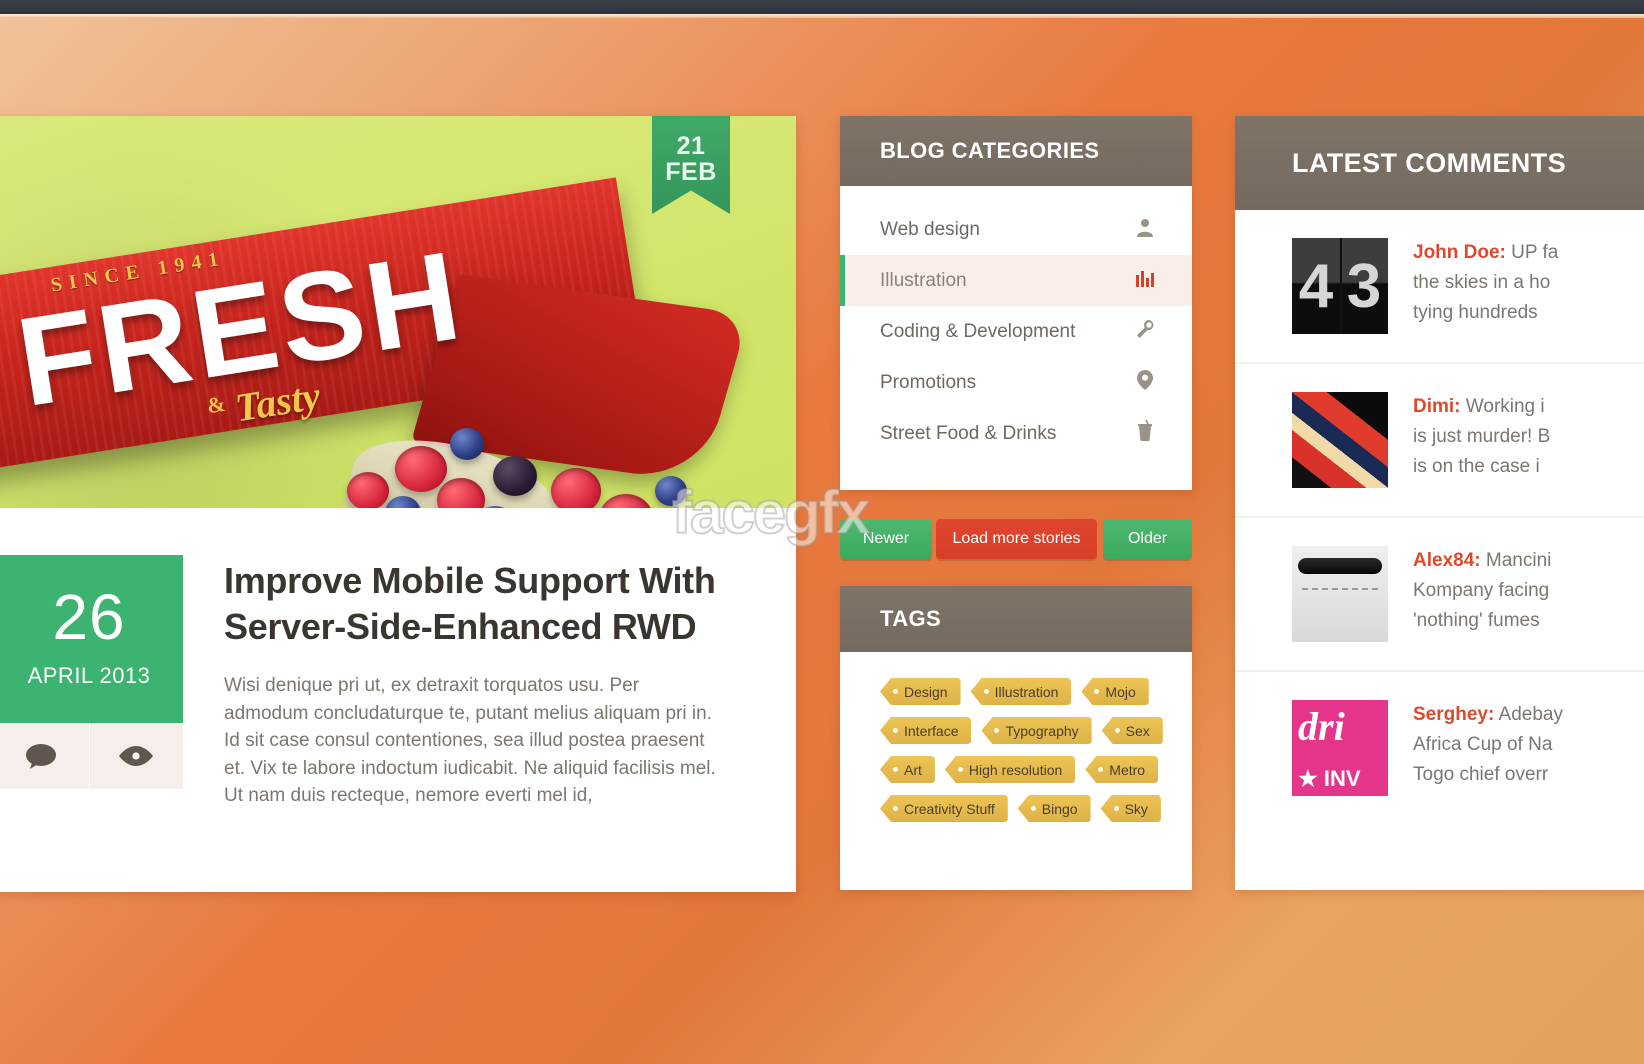  What do you see at coordinates (1535, 252) in the screenshot?
I see `comment-line: UP fa` at bounding box center [1535, 252].